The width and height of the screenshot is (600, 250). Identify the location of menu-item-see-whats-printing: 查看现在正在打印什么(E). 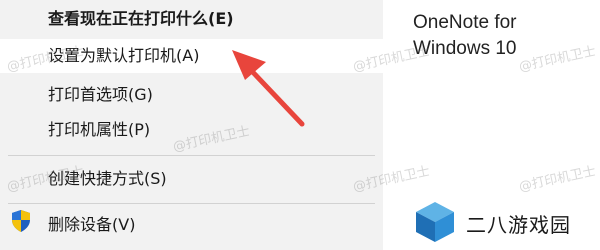
(191, 19).